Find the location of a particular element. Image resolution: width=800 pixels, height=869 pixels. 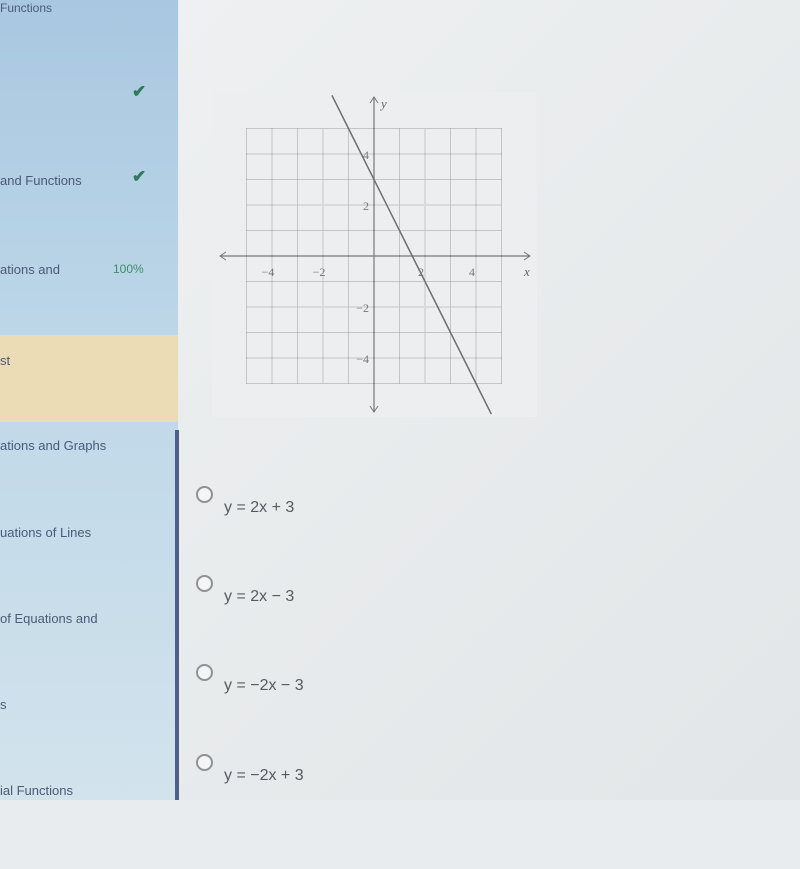

y-tick-label: −2 is located at coordinates (362, 308).